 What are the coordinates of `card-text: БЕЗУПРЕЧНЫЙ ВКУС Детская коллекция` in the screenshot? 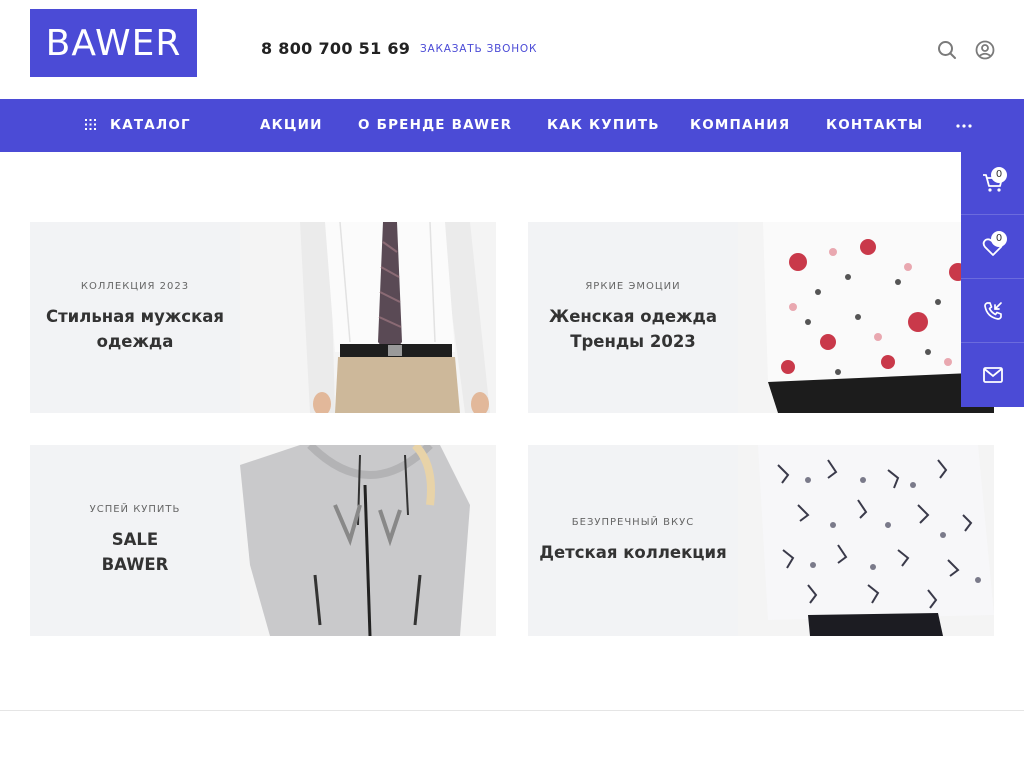 It's located at (633, 540).